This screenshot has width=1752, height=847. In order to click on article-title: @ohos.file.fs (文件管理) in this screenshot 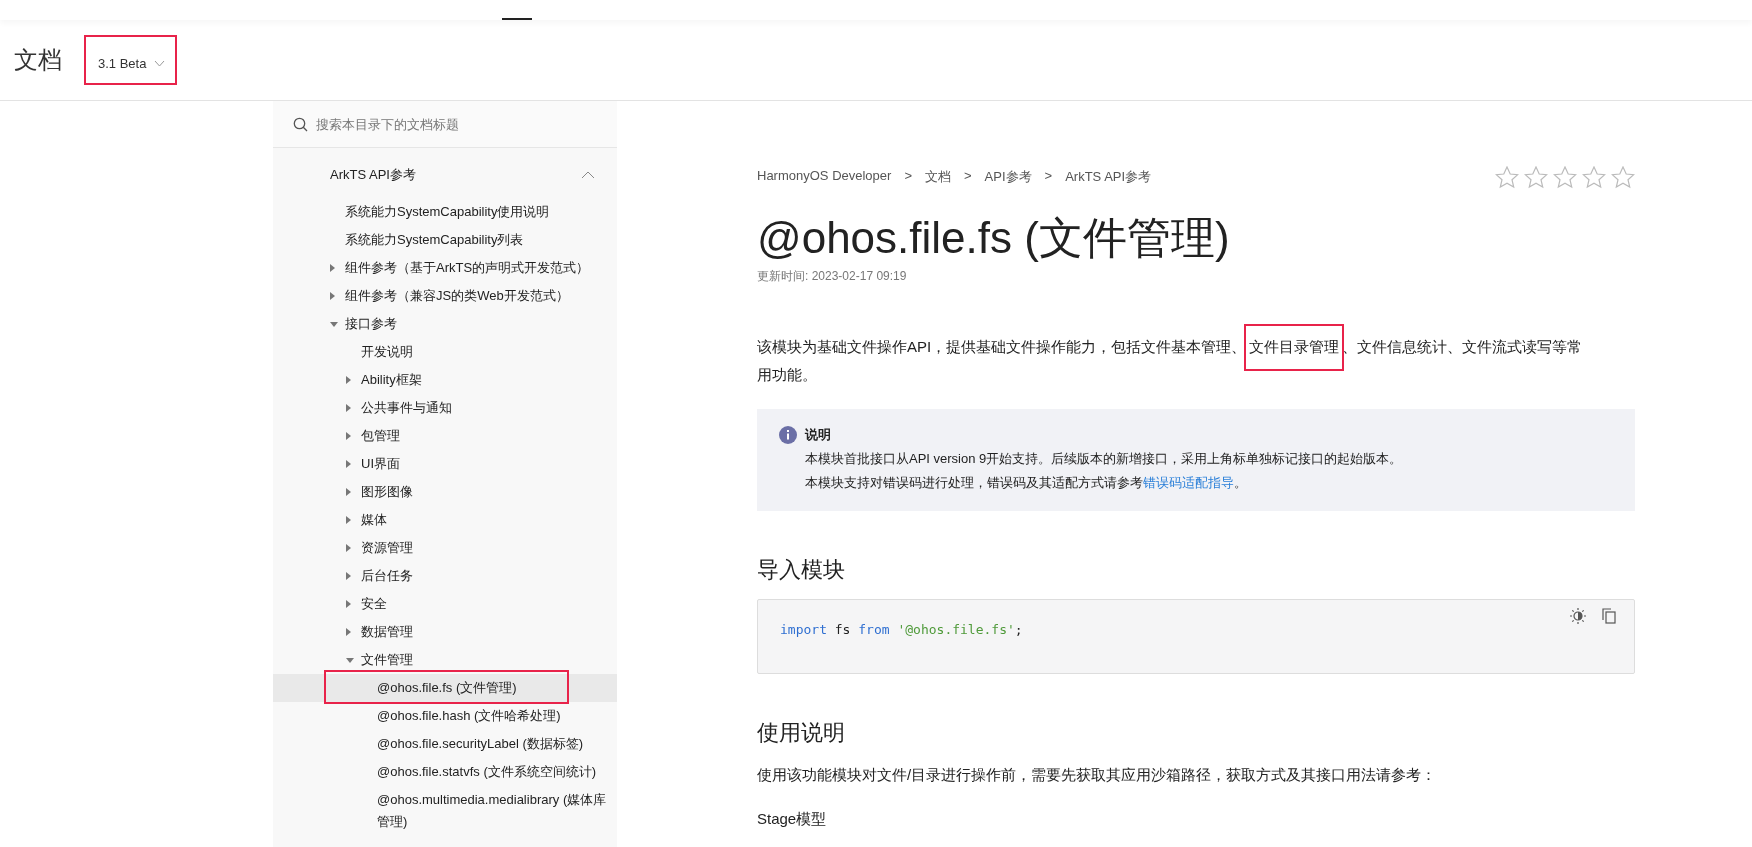, I will do `click(994, 238)`.